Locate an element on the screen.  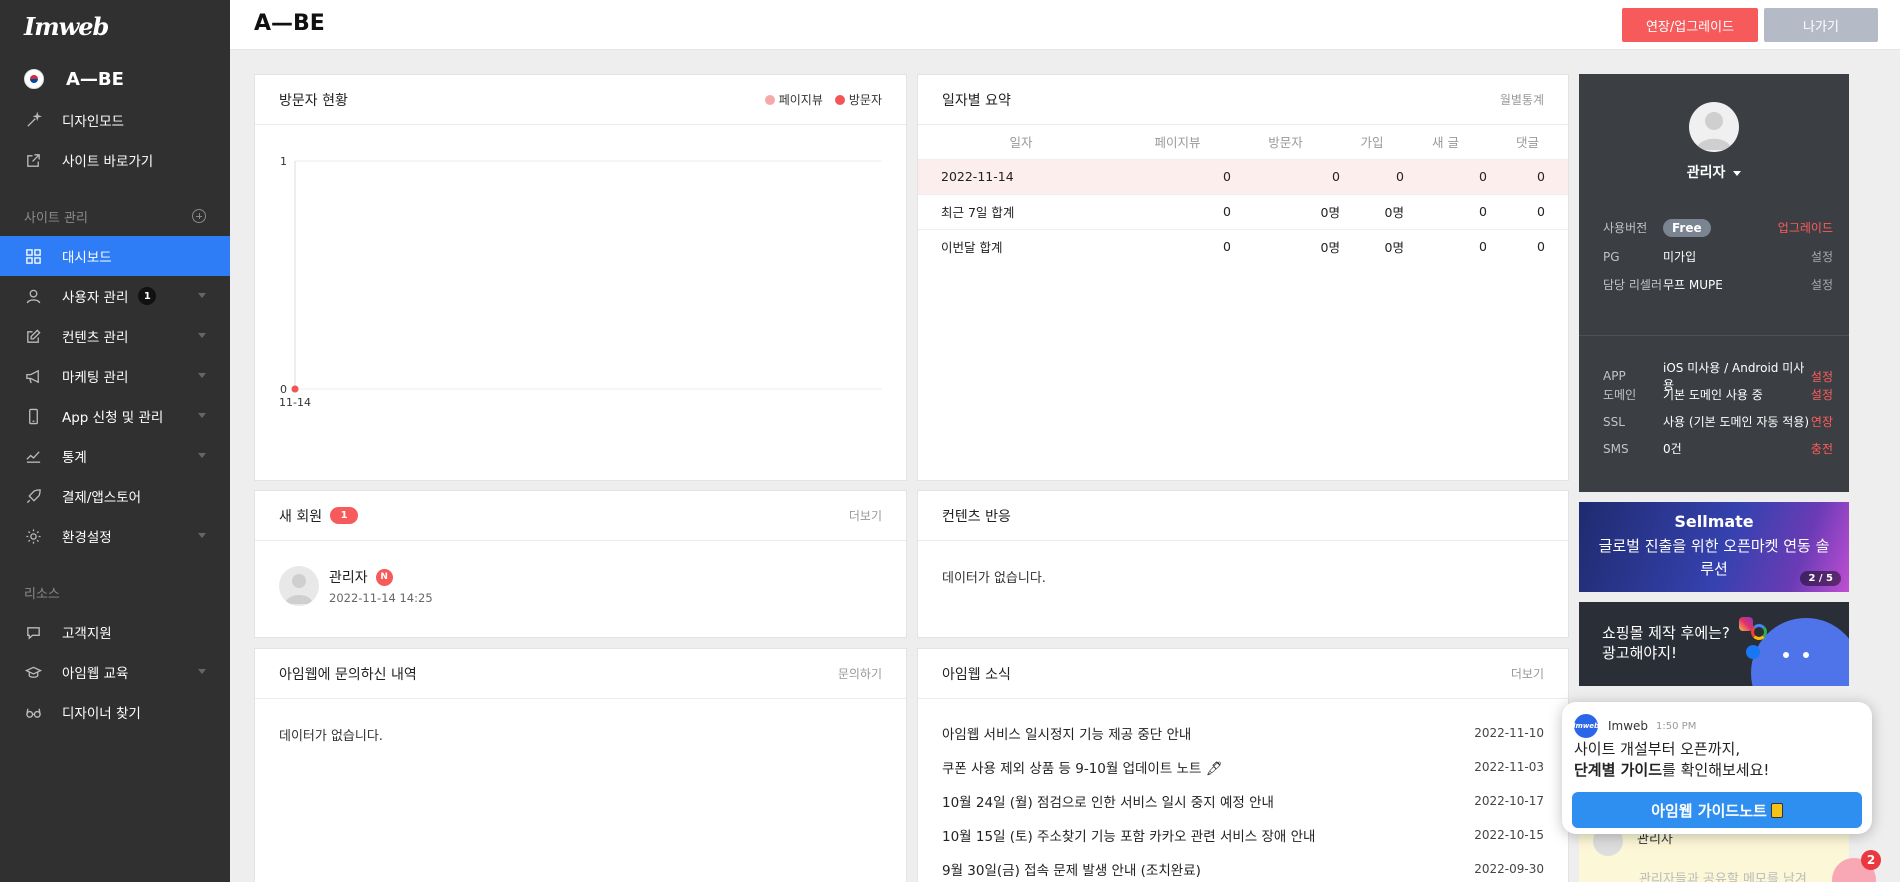
row-key: PG is located at coordinates (1611, 256).